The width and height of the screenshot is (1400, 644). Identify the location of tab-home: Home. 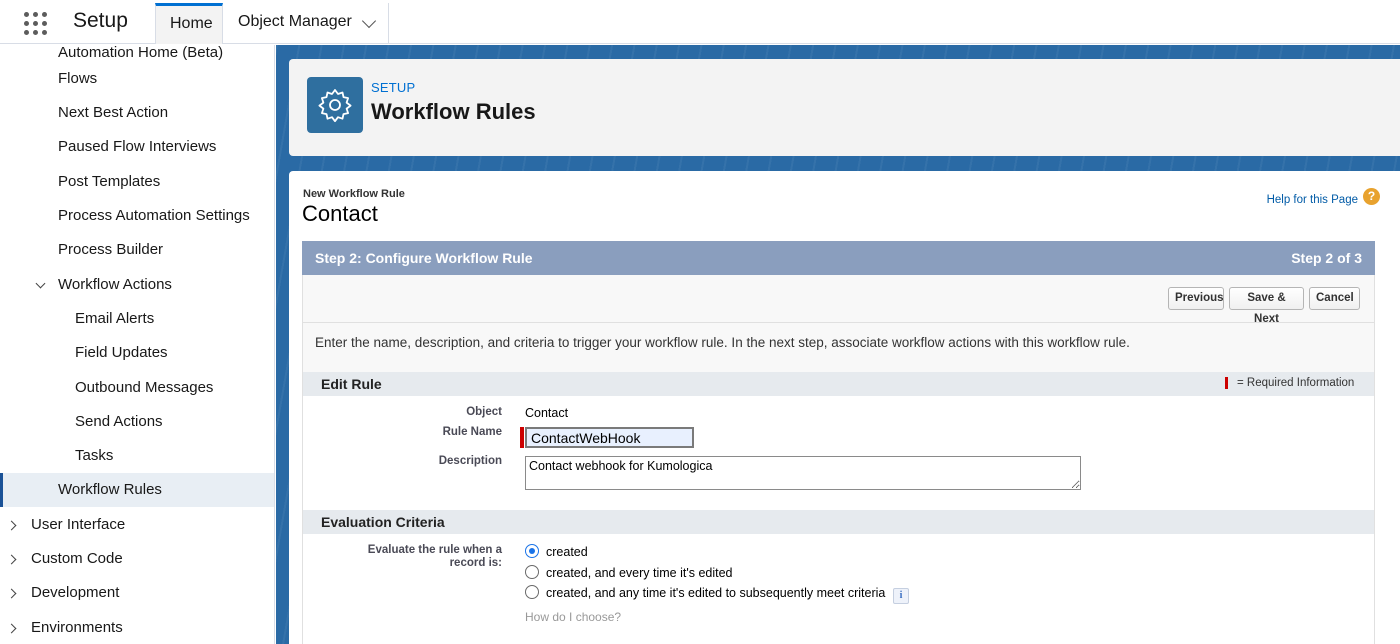
(189, 23).